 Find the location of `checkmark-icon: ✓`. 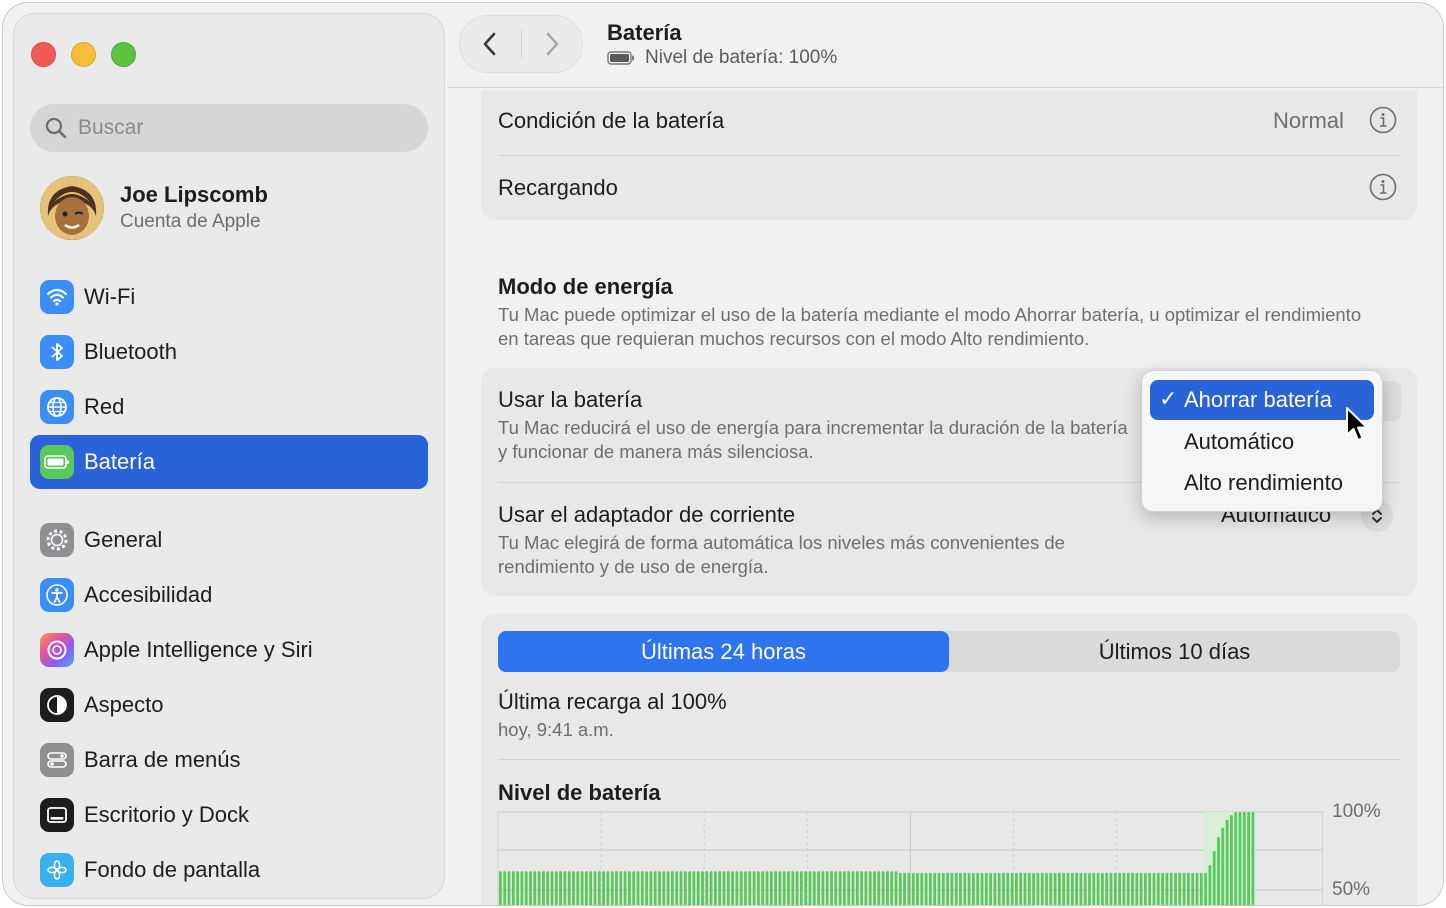

checkmark-icon: ✓ is located at coordinates (1168, 398).